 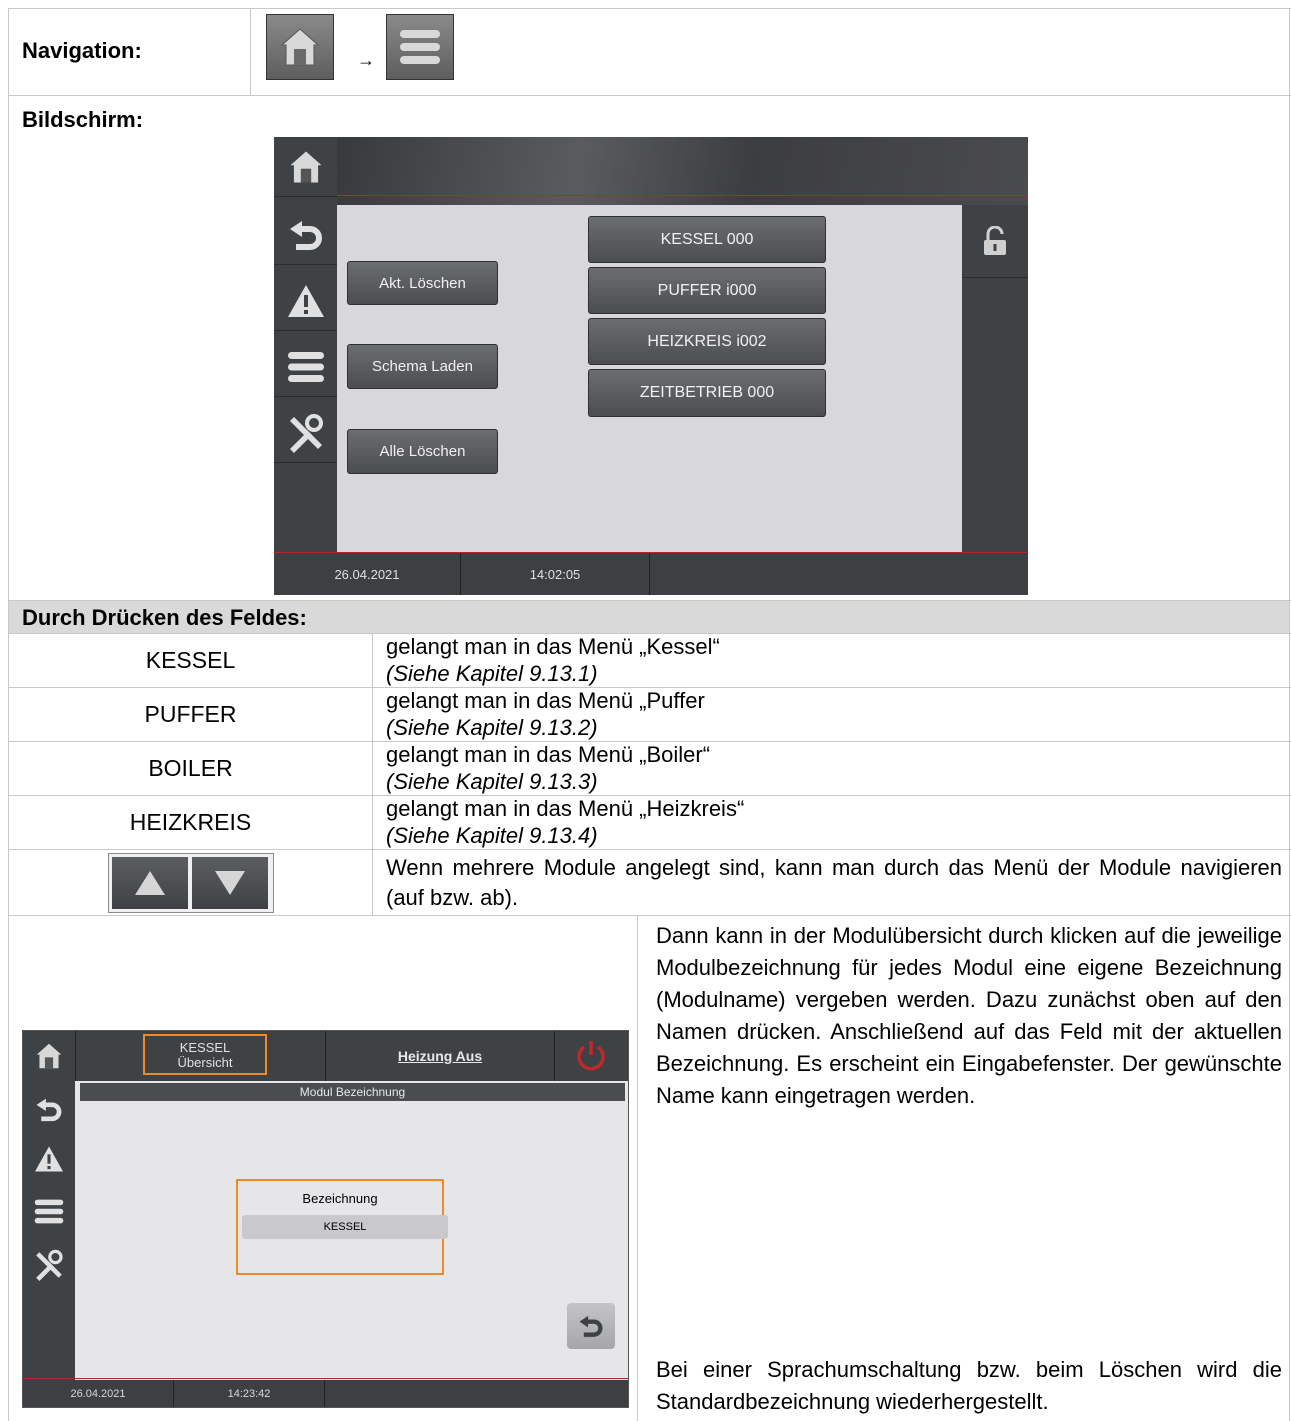 What do you see at coordinates (340, 1198) in the screenshot?
I see `box-label: Bezeichnung` at bounding box center [340, 1198].